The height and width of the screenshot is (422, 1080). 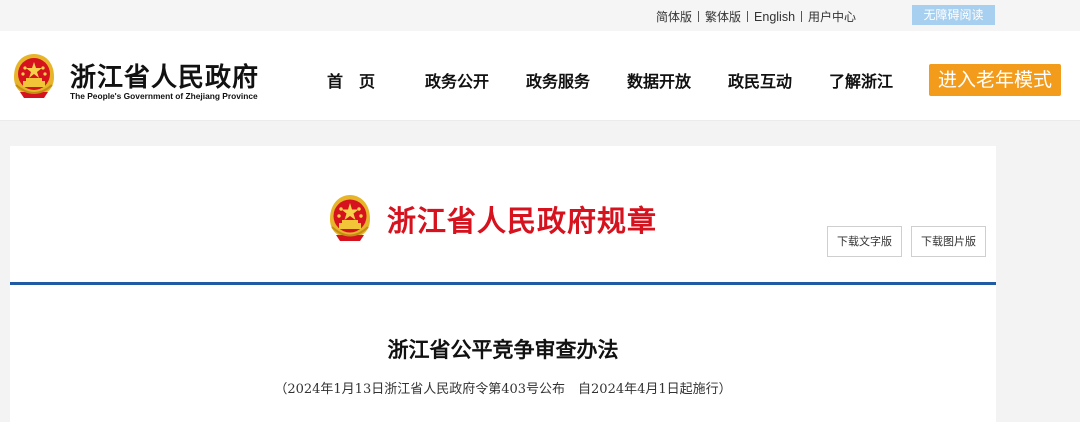 I want to click on user-center-link: 用户中心, so click(x=832, y=16).